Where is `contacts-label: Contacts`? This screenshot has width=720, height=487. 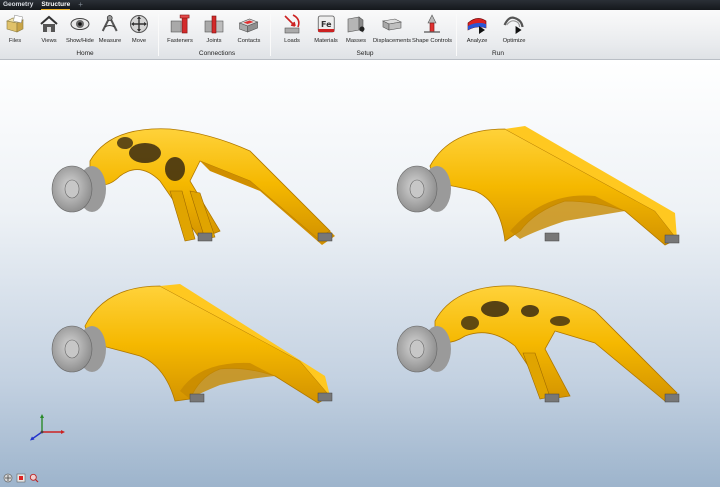 contacts-label: Contacts is located at coordinates (249, 41).